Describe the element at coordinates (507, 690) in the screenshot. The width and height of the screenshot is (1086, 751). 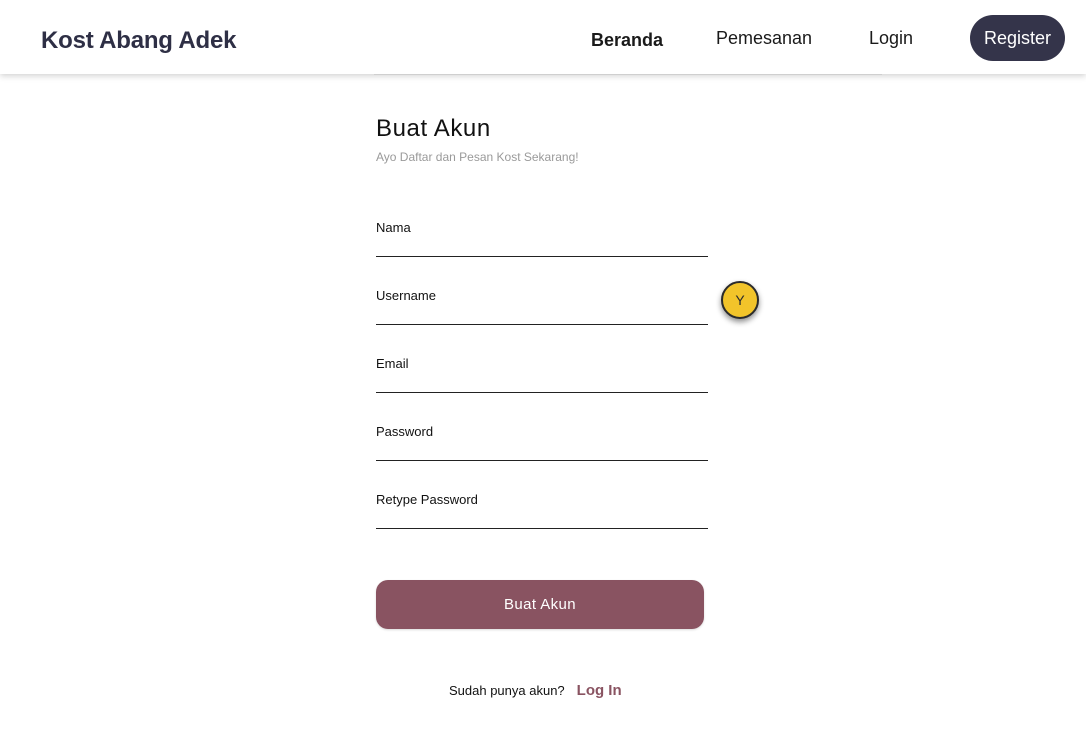
I see `login-prompt: Sudah punya akun?` at that location.